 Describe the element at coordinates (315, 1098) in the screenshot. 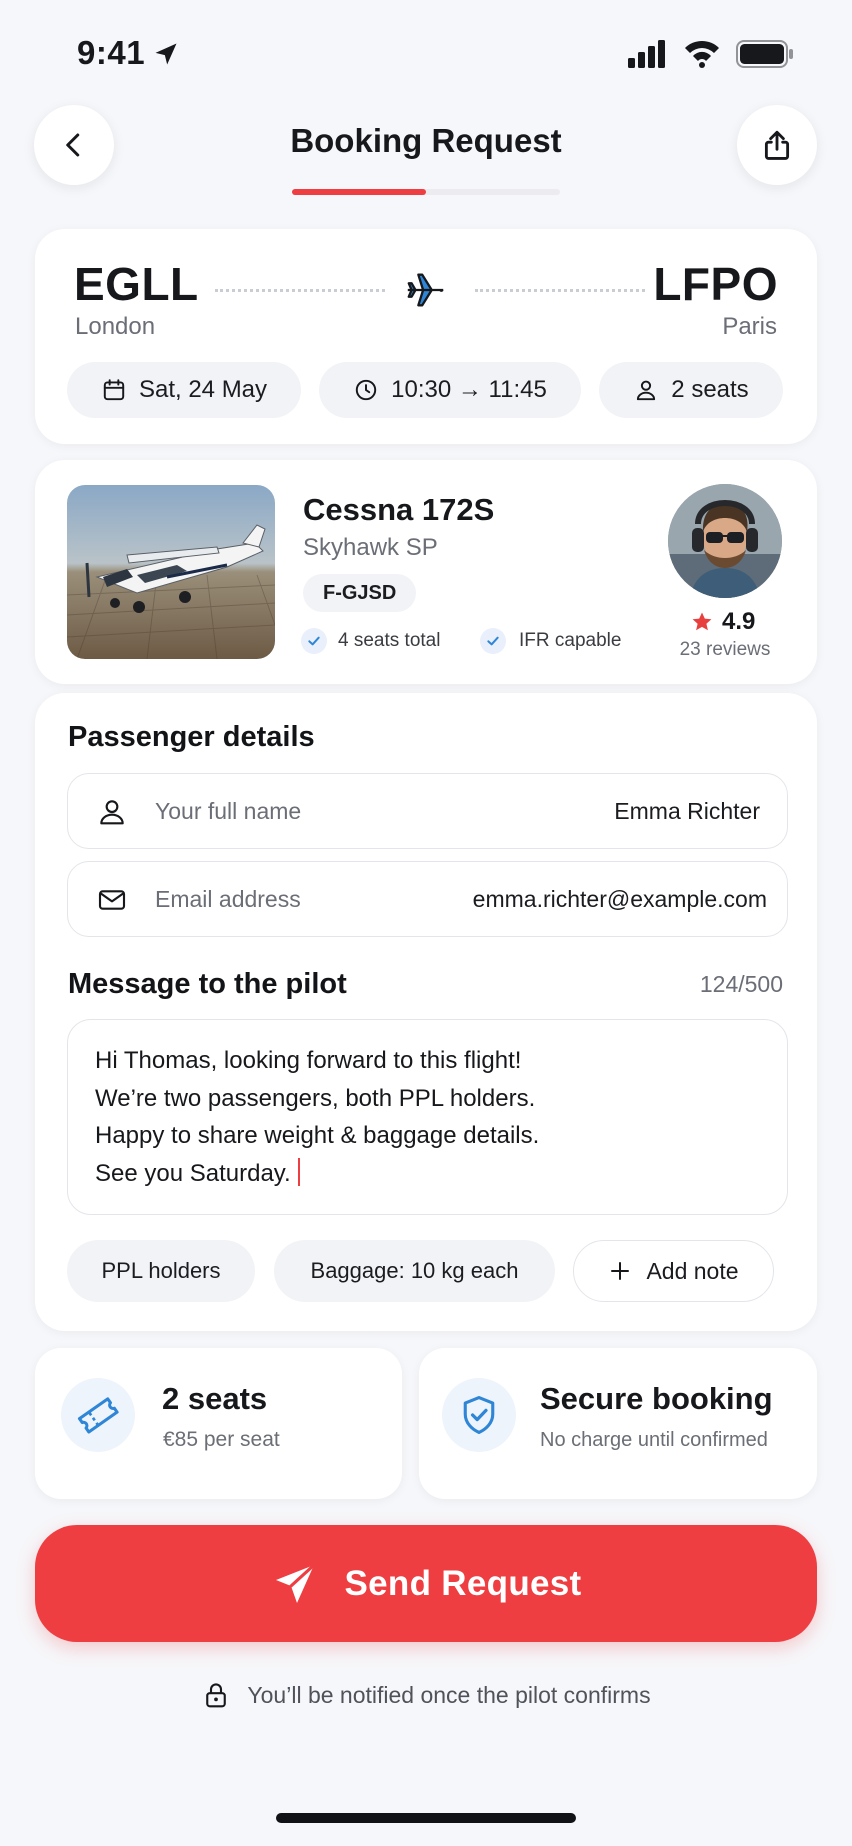

I see `message-line: We’re two passengers, both PPL holders.` at that location.